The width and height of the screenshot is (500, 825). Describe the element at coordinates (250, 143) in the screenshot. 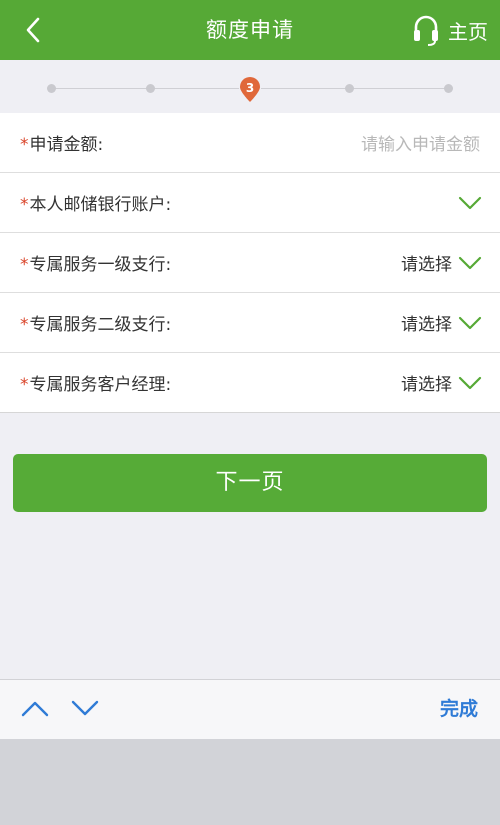

I see `amount-row: *申请金额: 请输入申请金额` at that location.